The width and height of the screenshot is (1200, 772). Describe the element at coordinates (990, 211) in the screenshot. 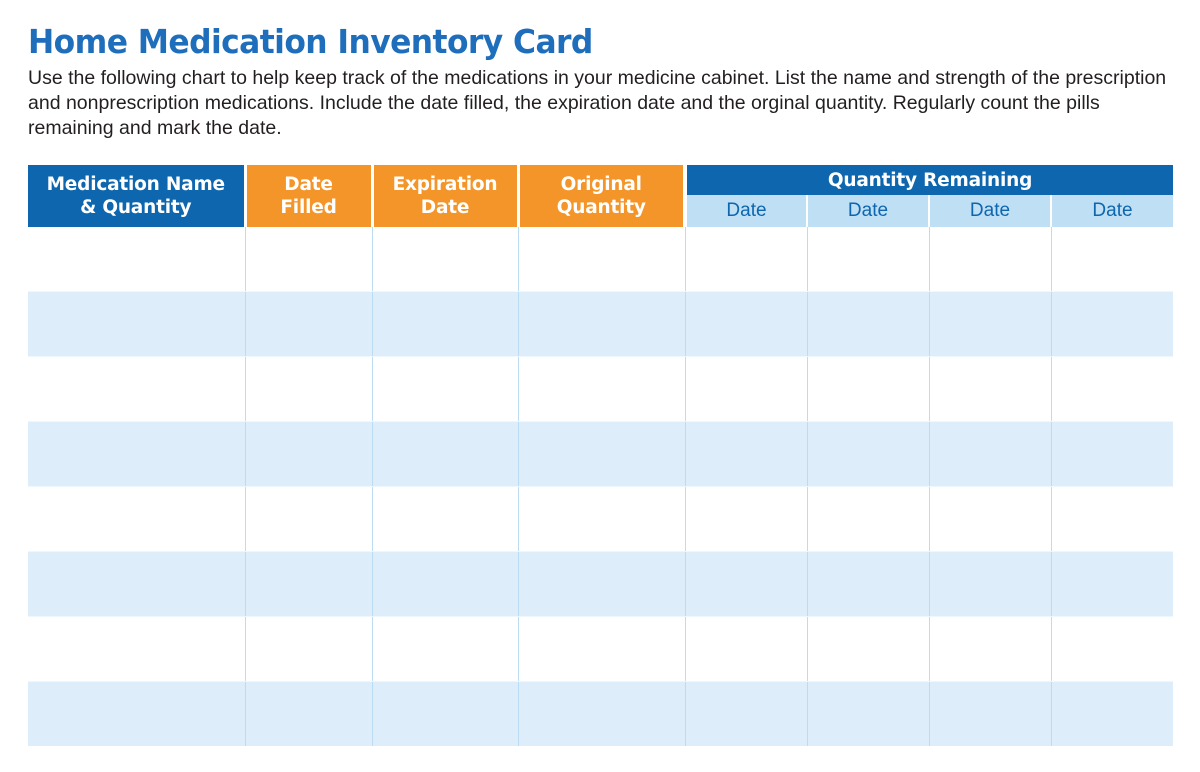

I see `column-subheader-date-3: Date` at that location.